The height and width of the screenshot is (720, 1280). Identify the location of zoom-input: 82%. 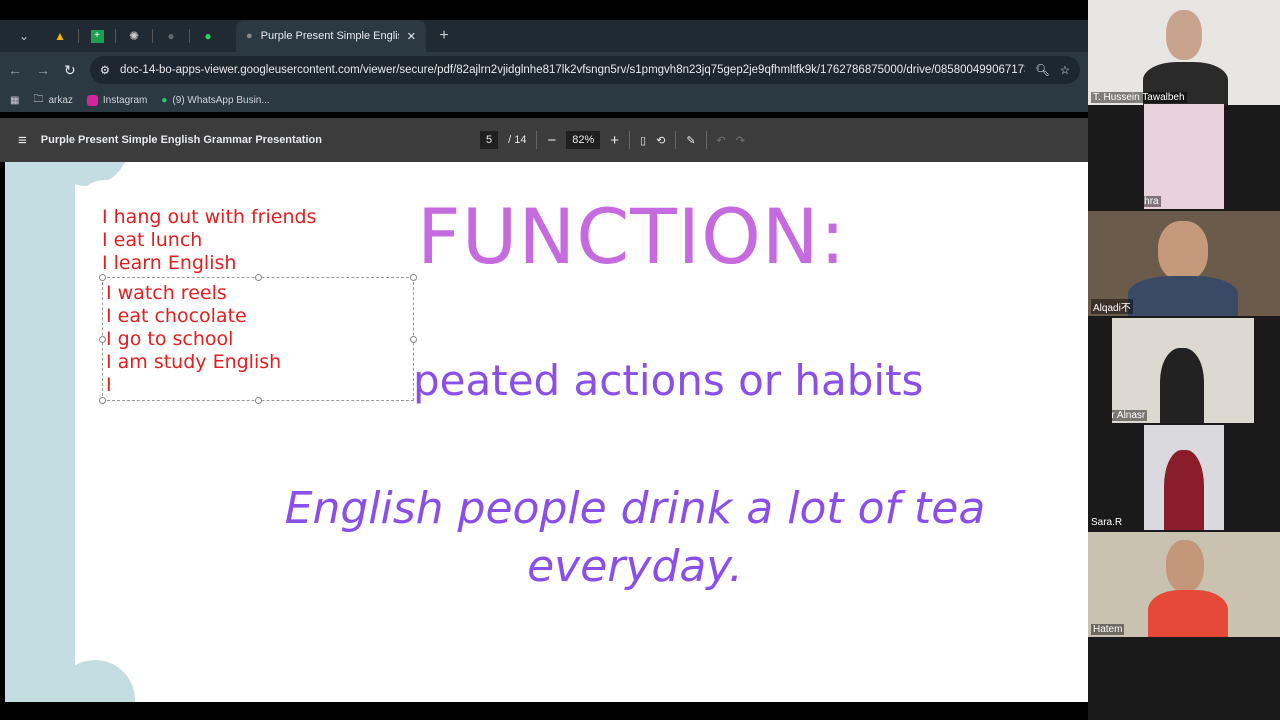
(583, 140).